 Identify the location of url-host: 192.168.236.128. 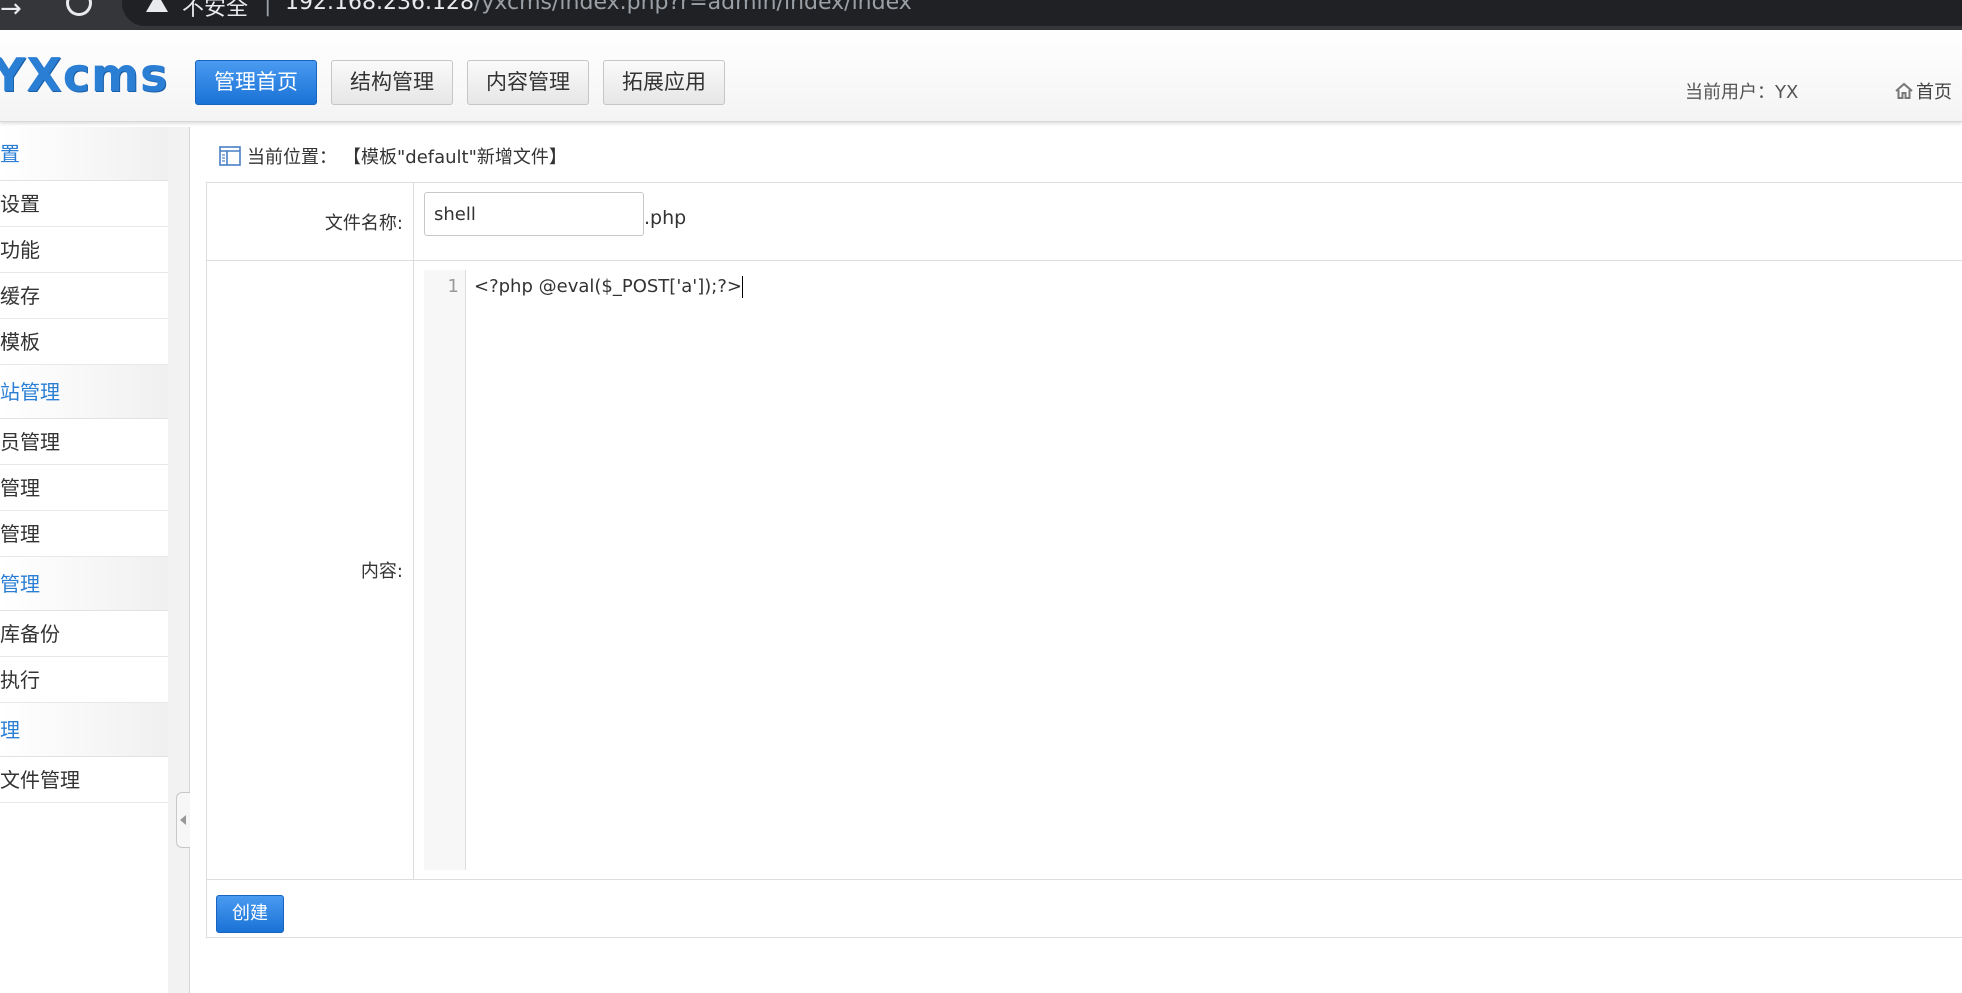
(379, 7).